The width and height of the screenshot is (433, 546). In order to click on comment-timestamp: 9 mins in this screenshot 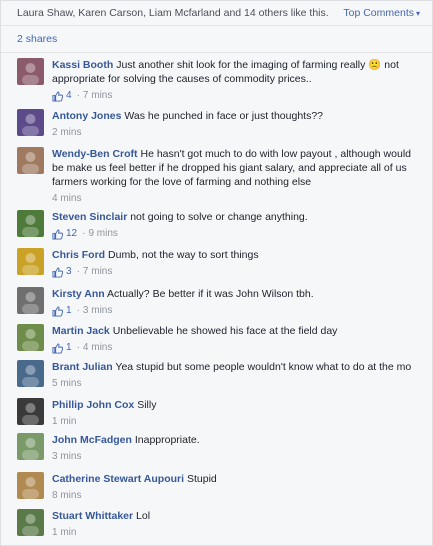, I will do `click(102, 234)`.